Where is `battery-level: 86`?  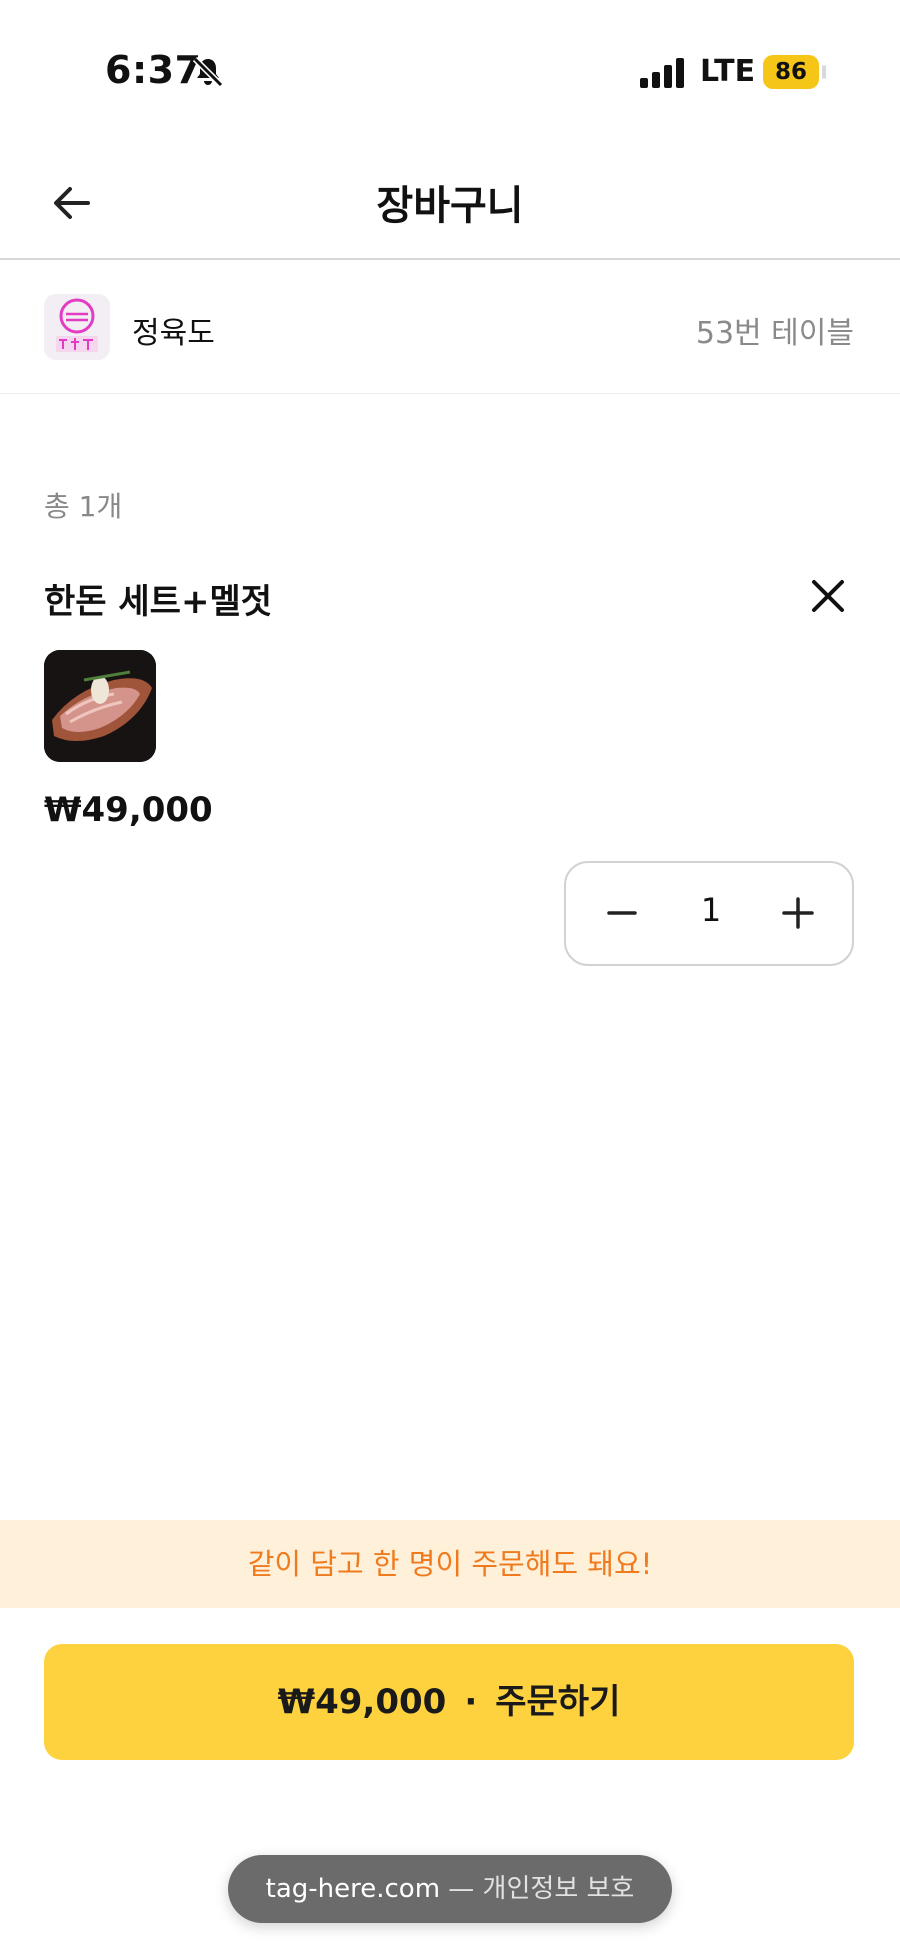
battery-level: 86 is located at coordinates (790, 72).